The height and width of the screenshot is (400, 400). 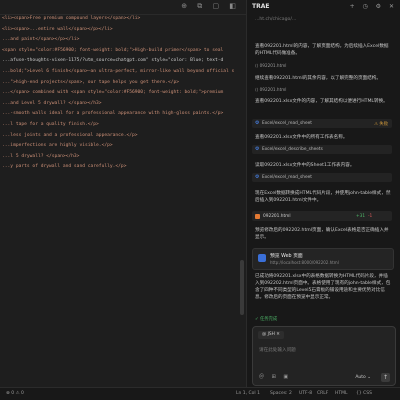 I want to click on context-chip: @ JSH ✕, so click(x=271, y=335).